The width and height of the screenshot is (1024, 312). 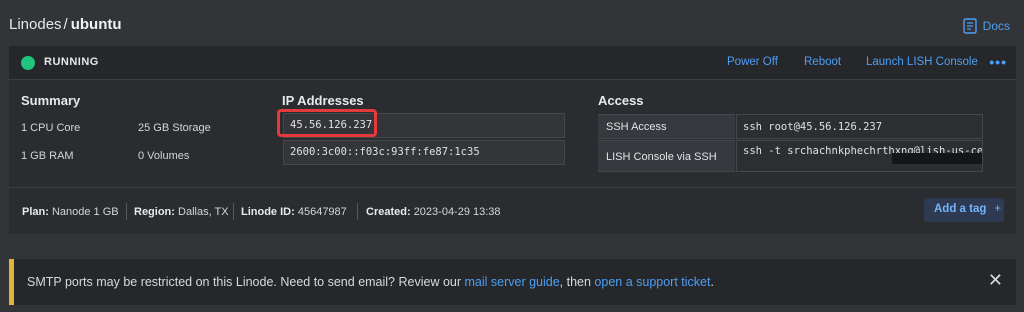 I want to click on add-tag-button: Add a tag +, so click(x=964, y=210).